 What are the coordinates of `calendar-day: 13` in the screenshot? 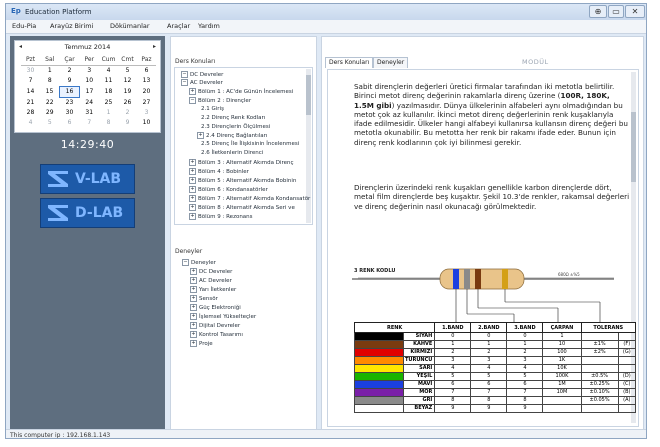 It's located at (146, 81).